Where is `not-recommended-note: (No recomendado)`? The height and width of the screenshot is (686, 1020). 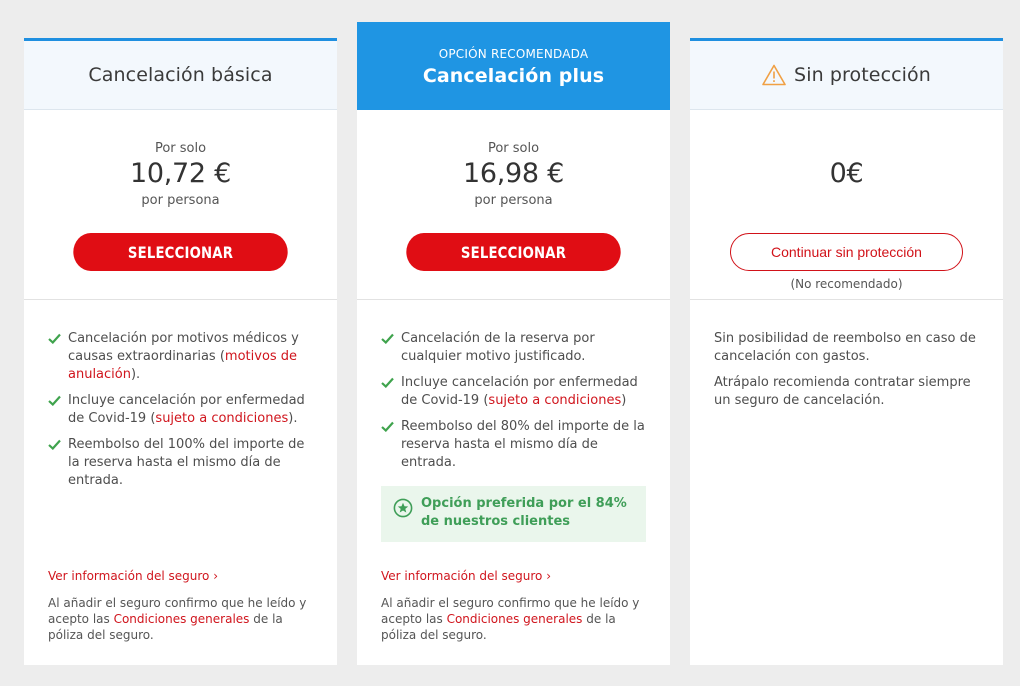
not-recommended-note: (No recomendado) is located at coordinates (846, 284).